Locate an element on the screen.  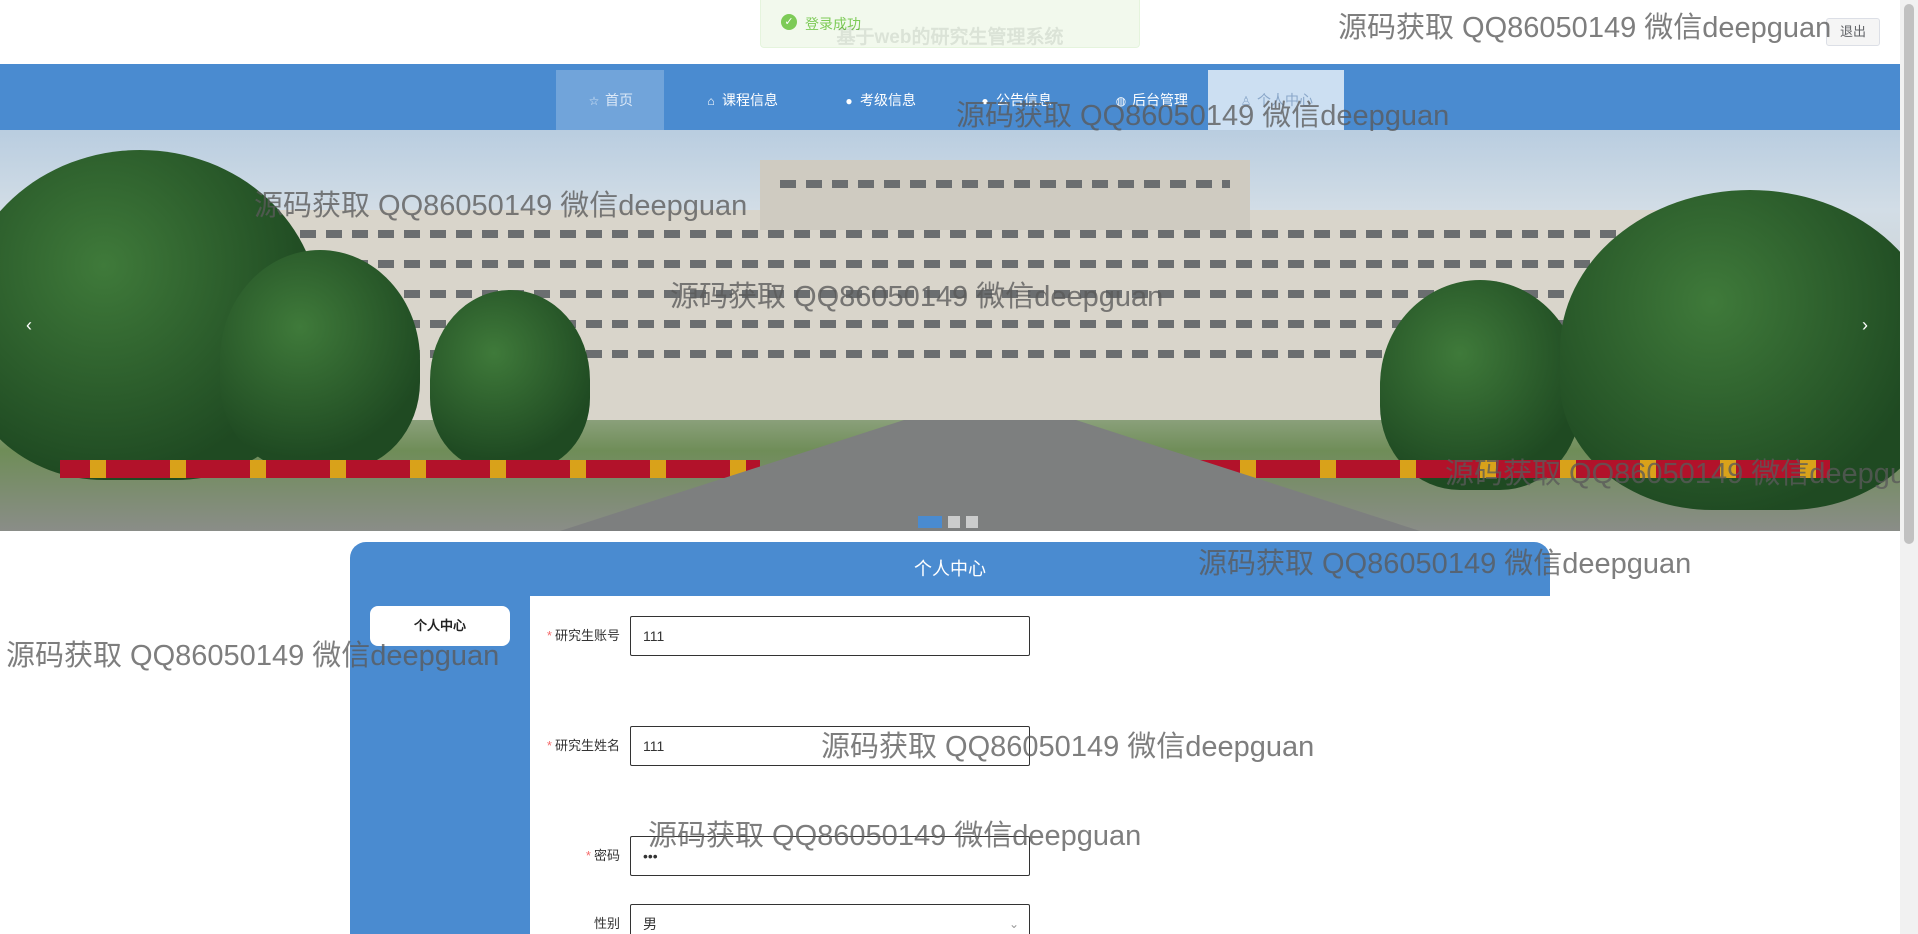
toast-message: 登录成功 is located at coordinates (833, 24).